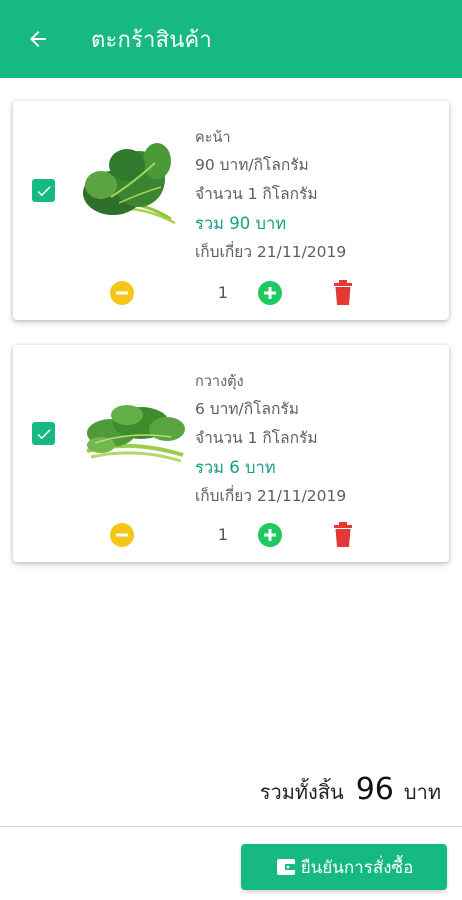 The image size is (462, 900). I want to click on grand-total-unit: บาท, so click(422, 792).